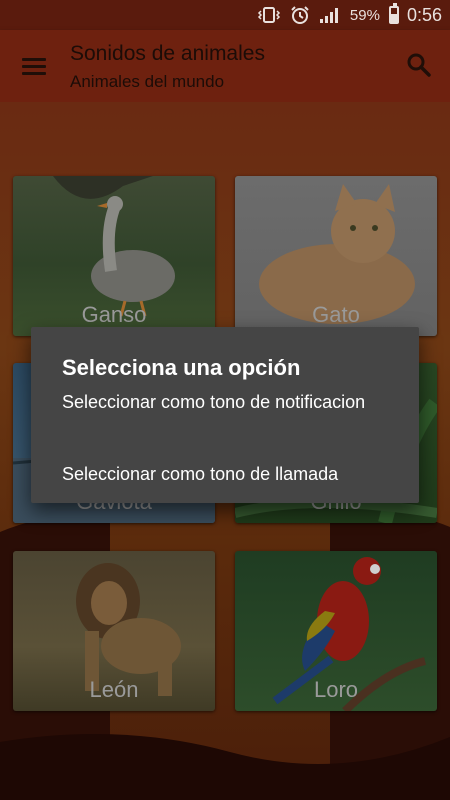 The height and width of the screenshot is (800, 450). What do you see at coordinates (114, 689) in the screenshot?
I see `card-label: León` at bounding box center [114, 689].